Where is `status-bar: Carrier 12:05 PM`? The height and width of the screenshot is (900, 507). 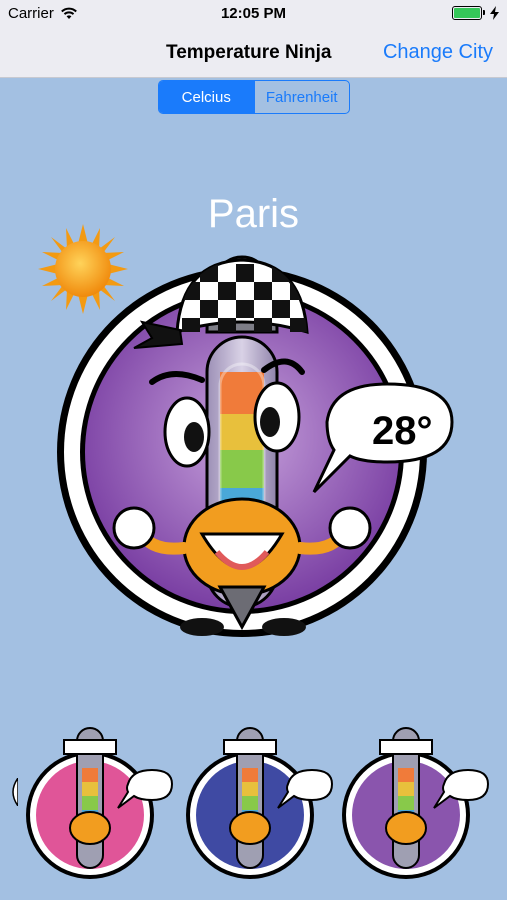 status-bar: Carrier 12:05 PM is located at coordinates (253, 14).